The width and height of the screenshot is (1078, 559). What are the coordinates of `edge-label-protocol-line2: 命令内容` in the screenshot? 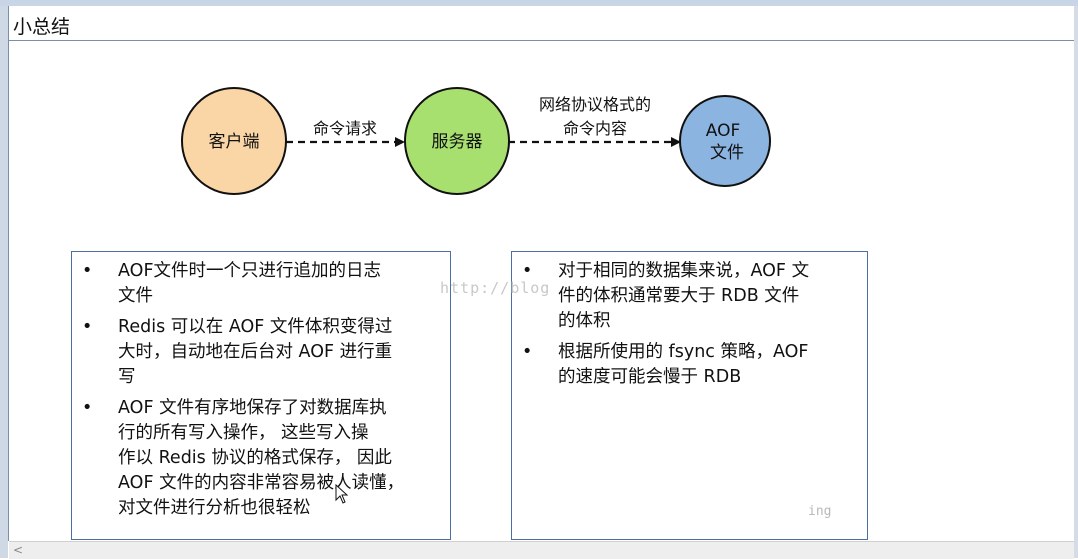 It's located at (595, 128).